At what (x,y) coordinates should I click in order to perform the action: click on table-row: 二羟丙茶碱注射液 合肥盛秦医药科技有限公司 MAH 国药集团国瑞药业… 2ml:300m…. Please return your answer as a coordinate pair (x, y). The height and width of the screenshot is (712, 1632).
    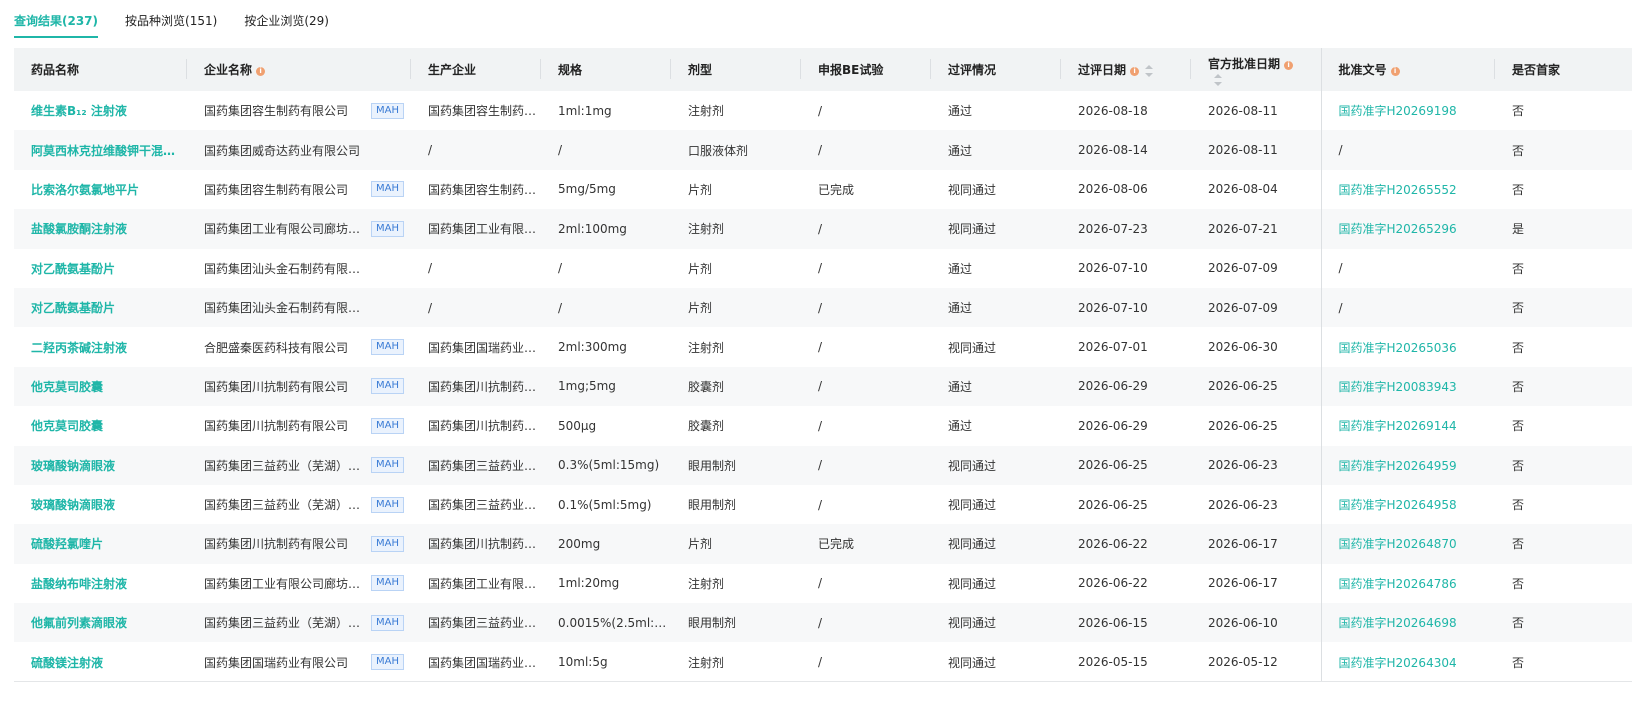
    Looking at the image, I should click on (823, 347).